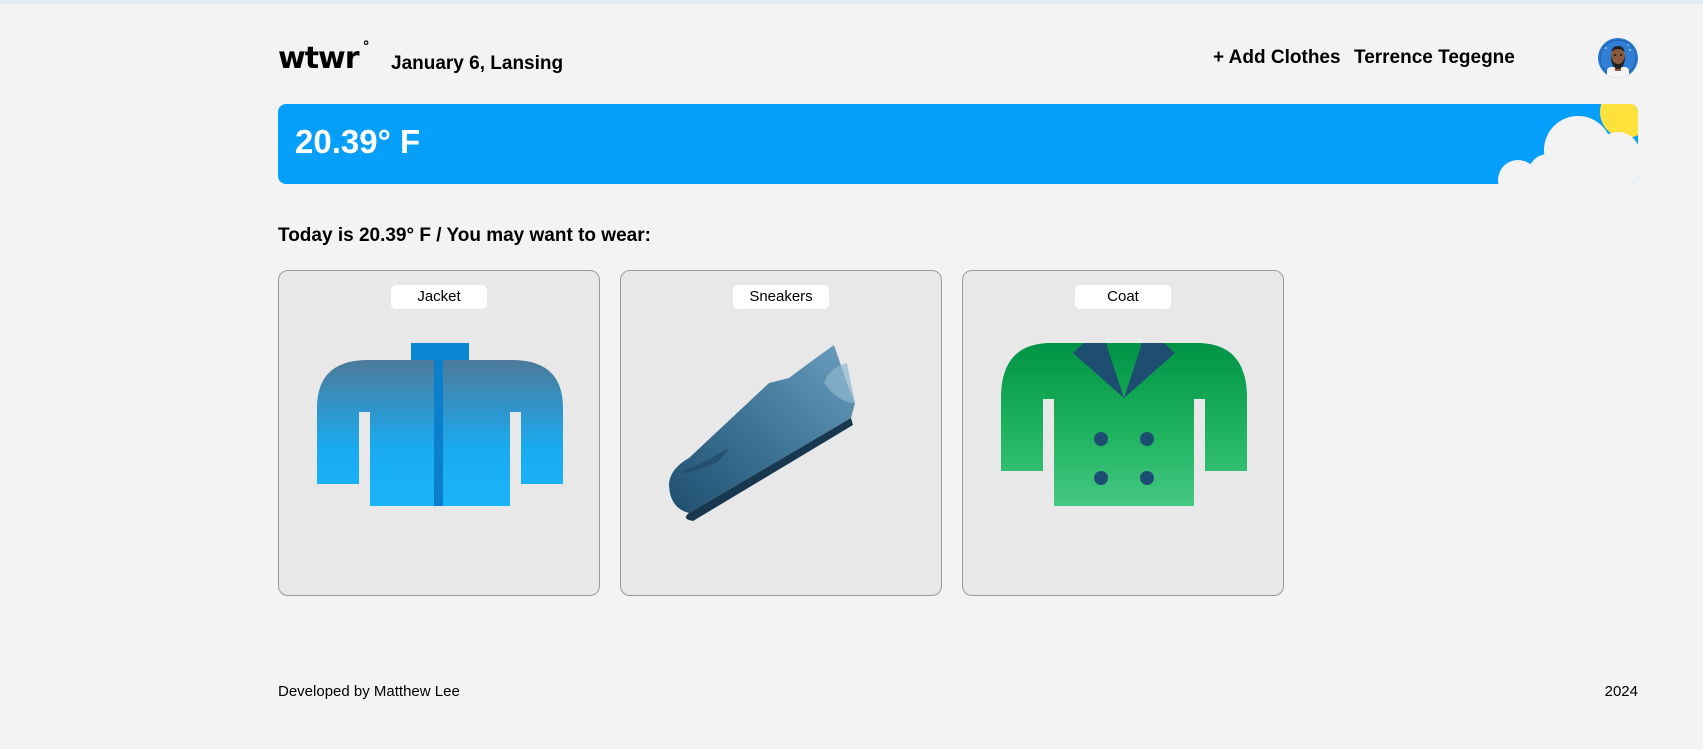 The width and height of the screenshot is (1703, 749). What do you see at coordinates (958, 144) in the screenshot?
I see `weather-card: 20.39° F` at bounding box center [958, 144].